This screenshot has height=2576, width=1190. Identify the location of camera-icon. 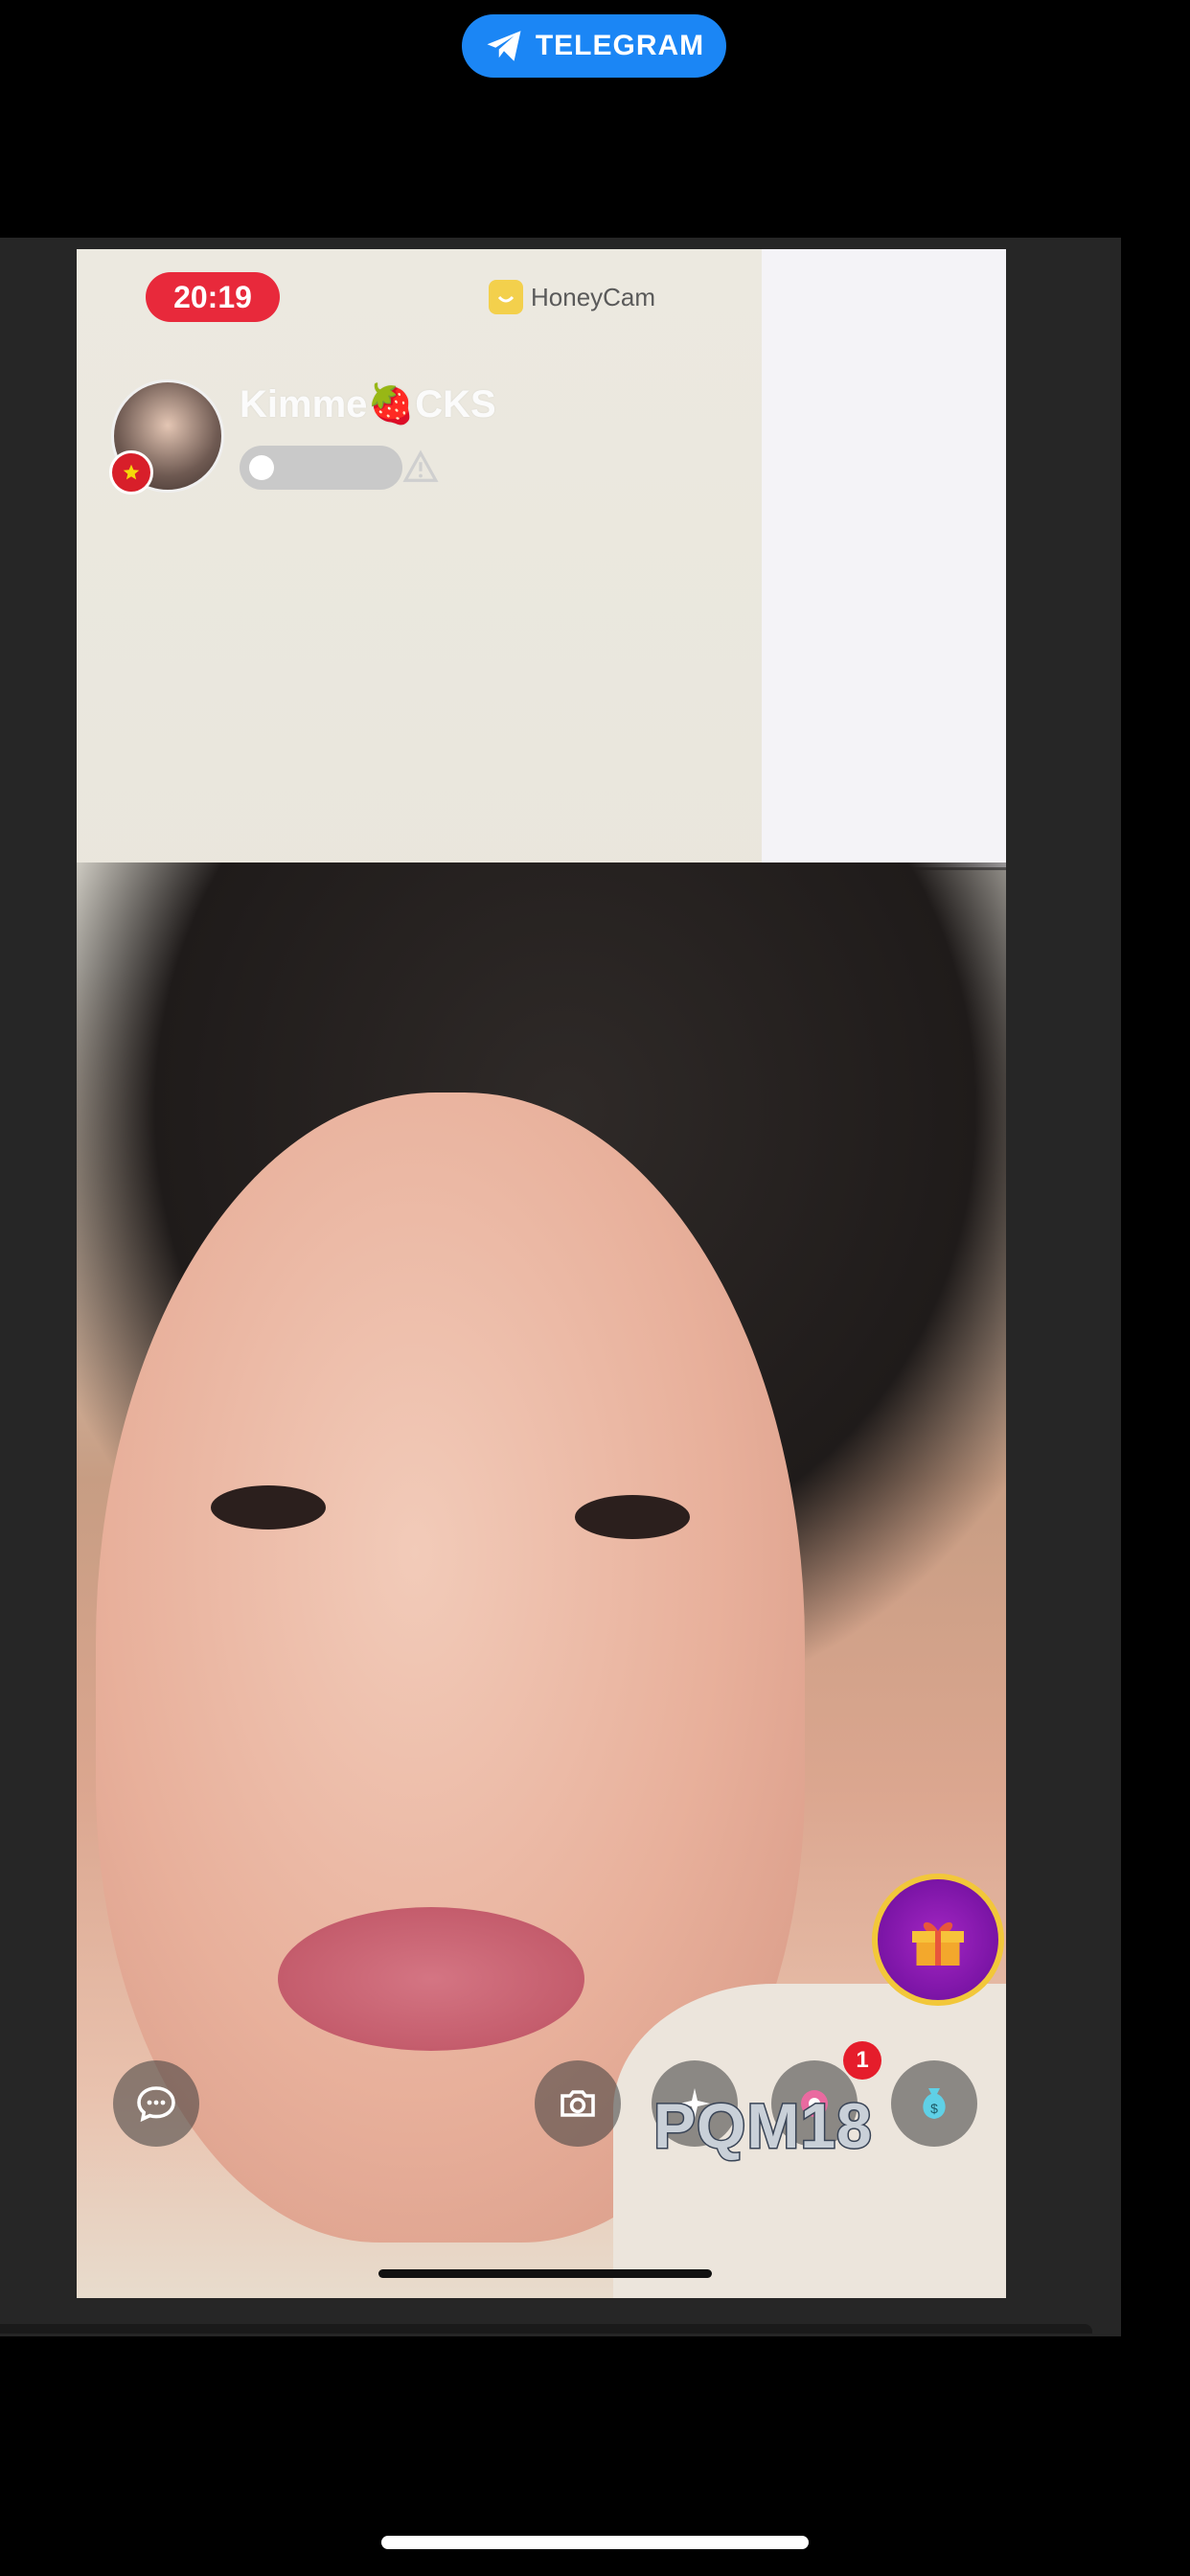
(578, 2103).